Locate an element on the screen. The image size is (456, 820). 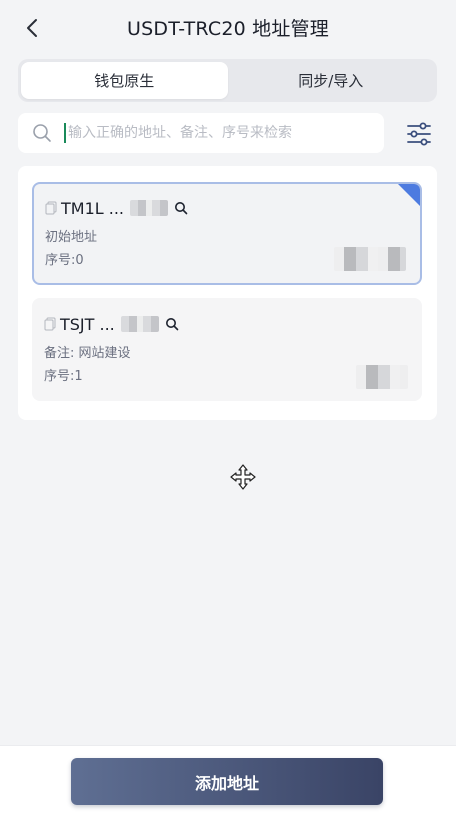
tab-sync-import: 同步/导入 is located at coordinates (331, 80).